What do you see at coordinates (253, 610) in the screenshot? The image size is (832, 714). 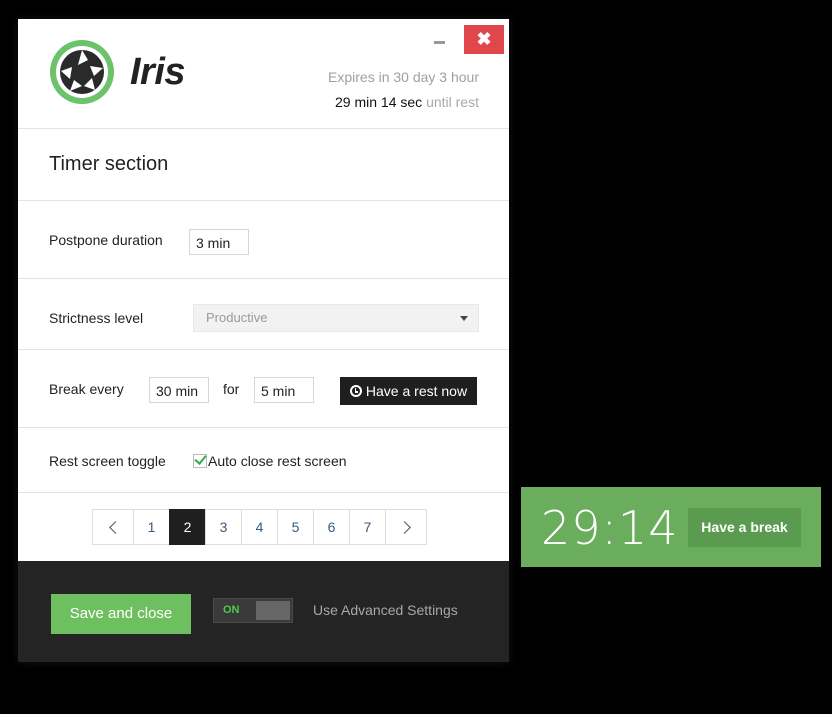 I see `advanced-settings-toggle: ON` at bounding box center [253, 610].